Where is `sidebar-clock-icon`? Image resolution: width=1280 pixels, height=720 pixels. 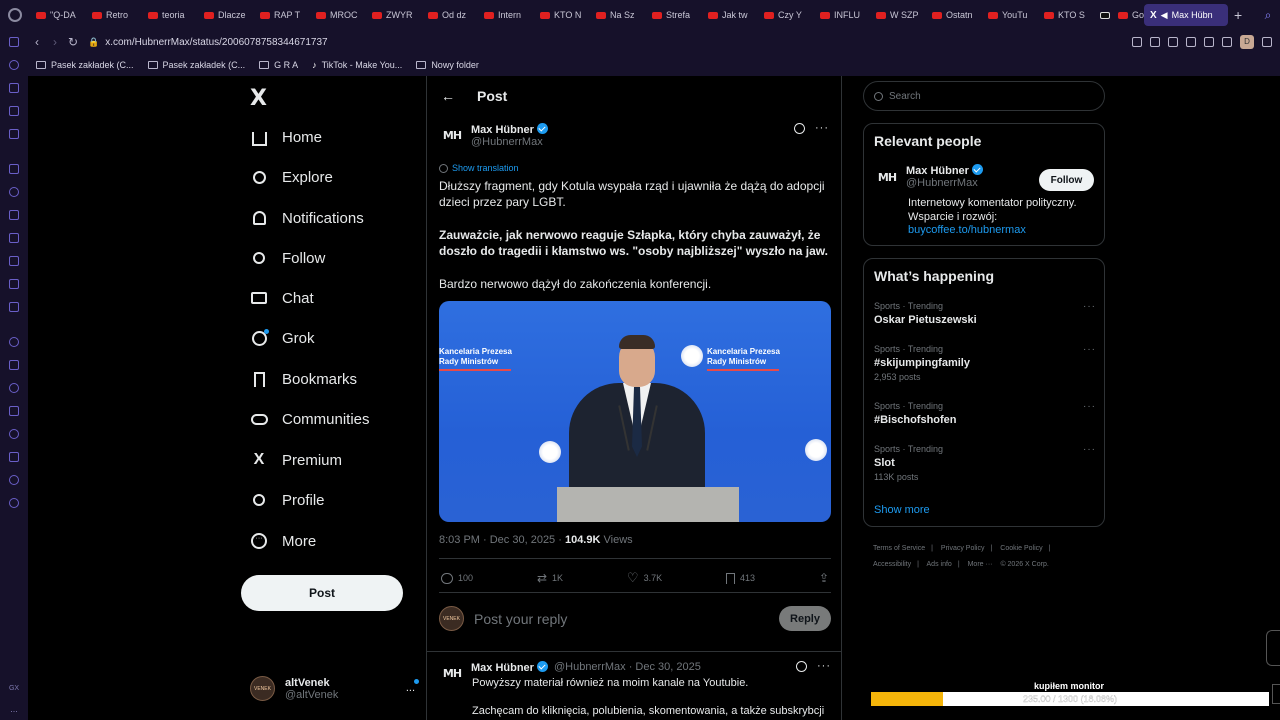 sidebar-clock-icon is located at coordinates (14, 433).